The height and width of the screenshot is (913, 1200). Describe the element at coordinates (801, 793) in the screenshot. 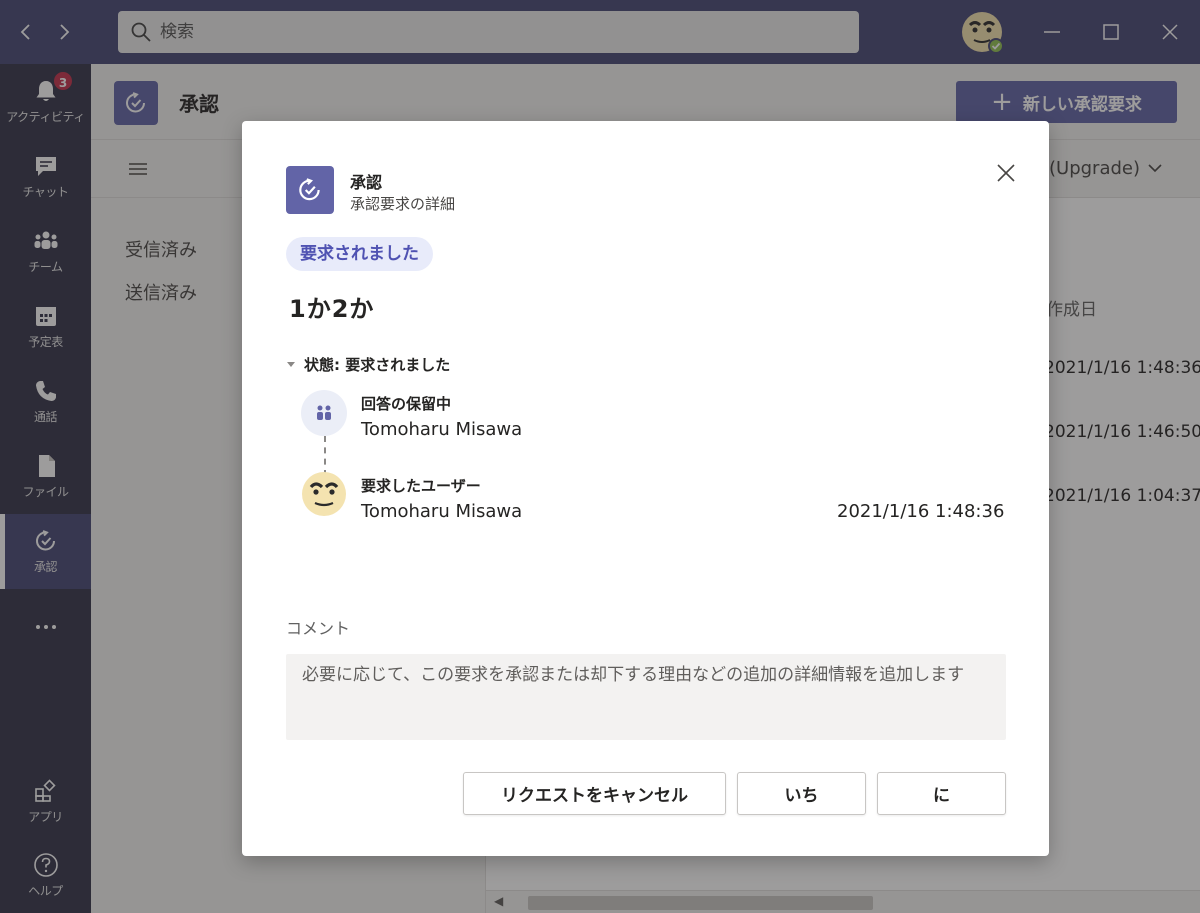

I see `response-option-one-button: いち` at that location.